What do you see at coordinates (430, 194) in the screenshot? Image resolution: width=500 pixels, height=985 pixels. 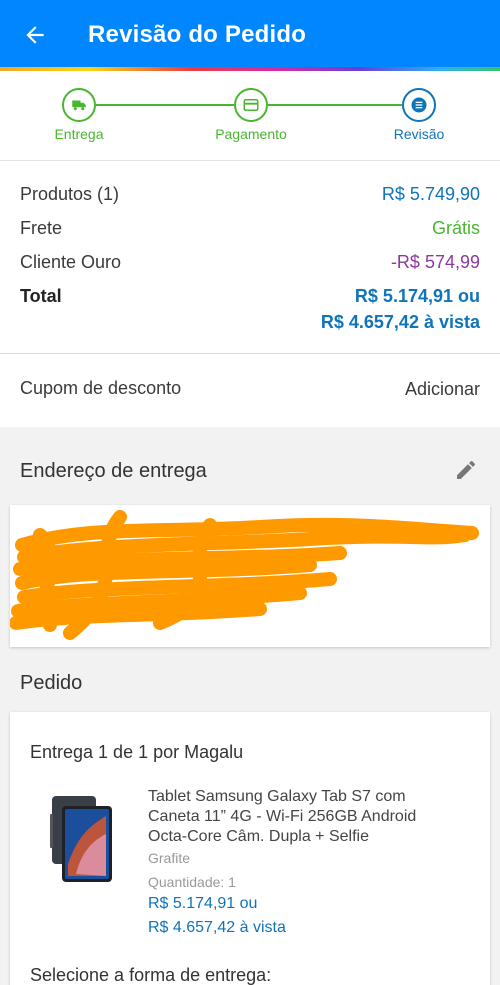 I see `products-value: R$ 5.749,90` at bounding box center [430, 194].